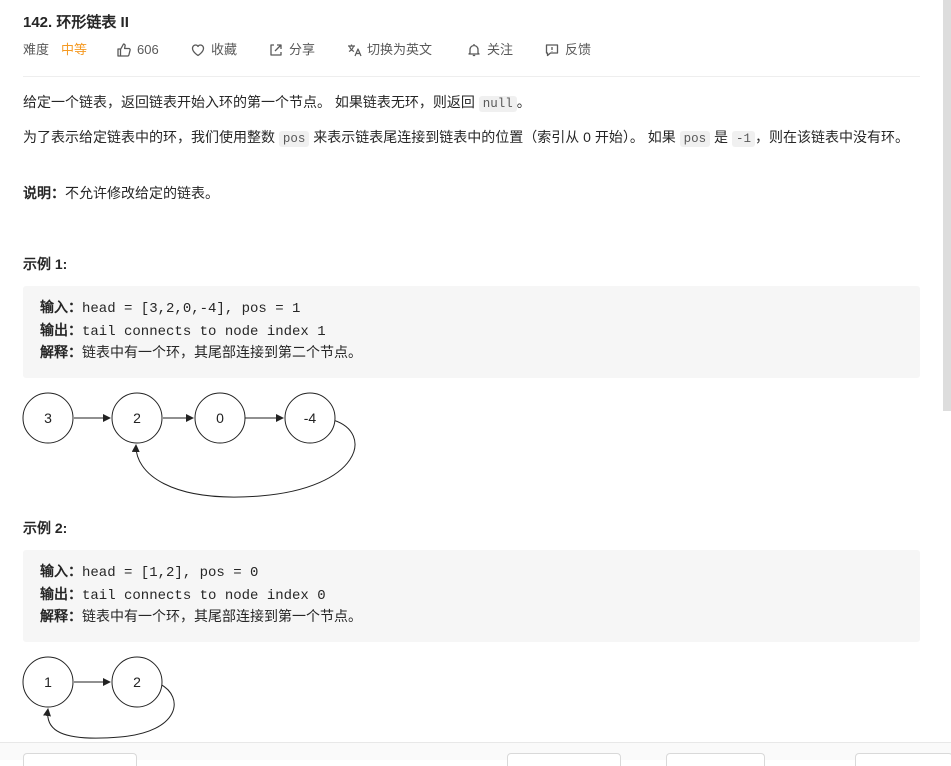 The image size is (951, 766). I want to click on share-button: 分享, so click(291, 50).